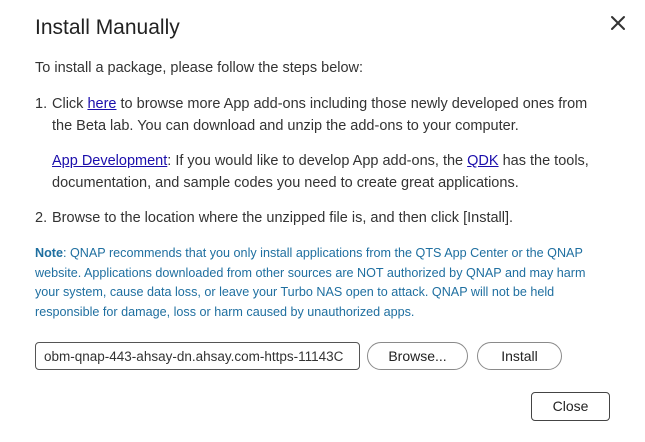 This screenshot has width=645, height=442. I want to click on qdk-link: QDK, so click(482, 161).